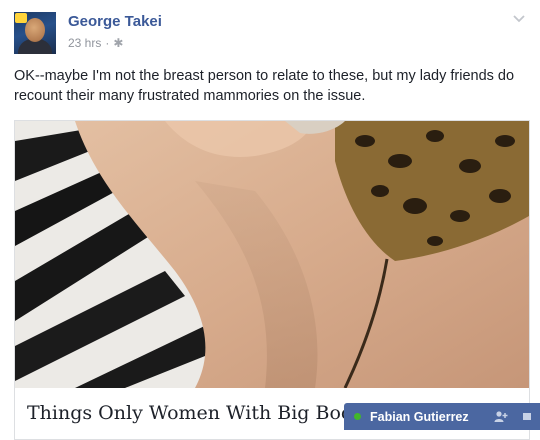 The height and width of the screenshot is (440, 540). I want to click on chat-tab: Fabian Gutierrez, so click(442, 416).